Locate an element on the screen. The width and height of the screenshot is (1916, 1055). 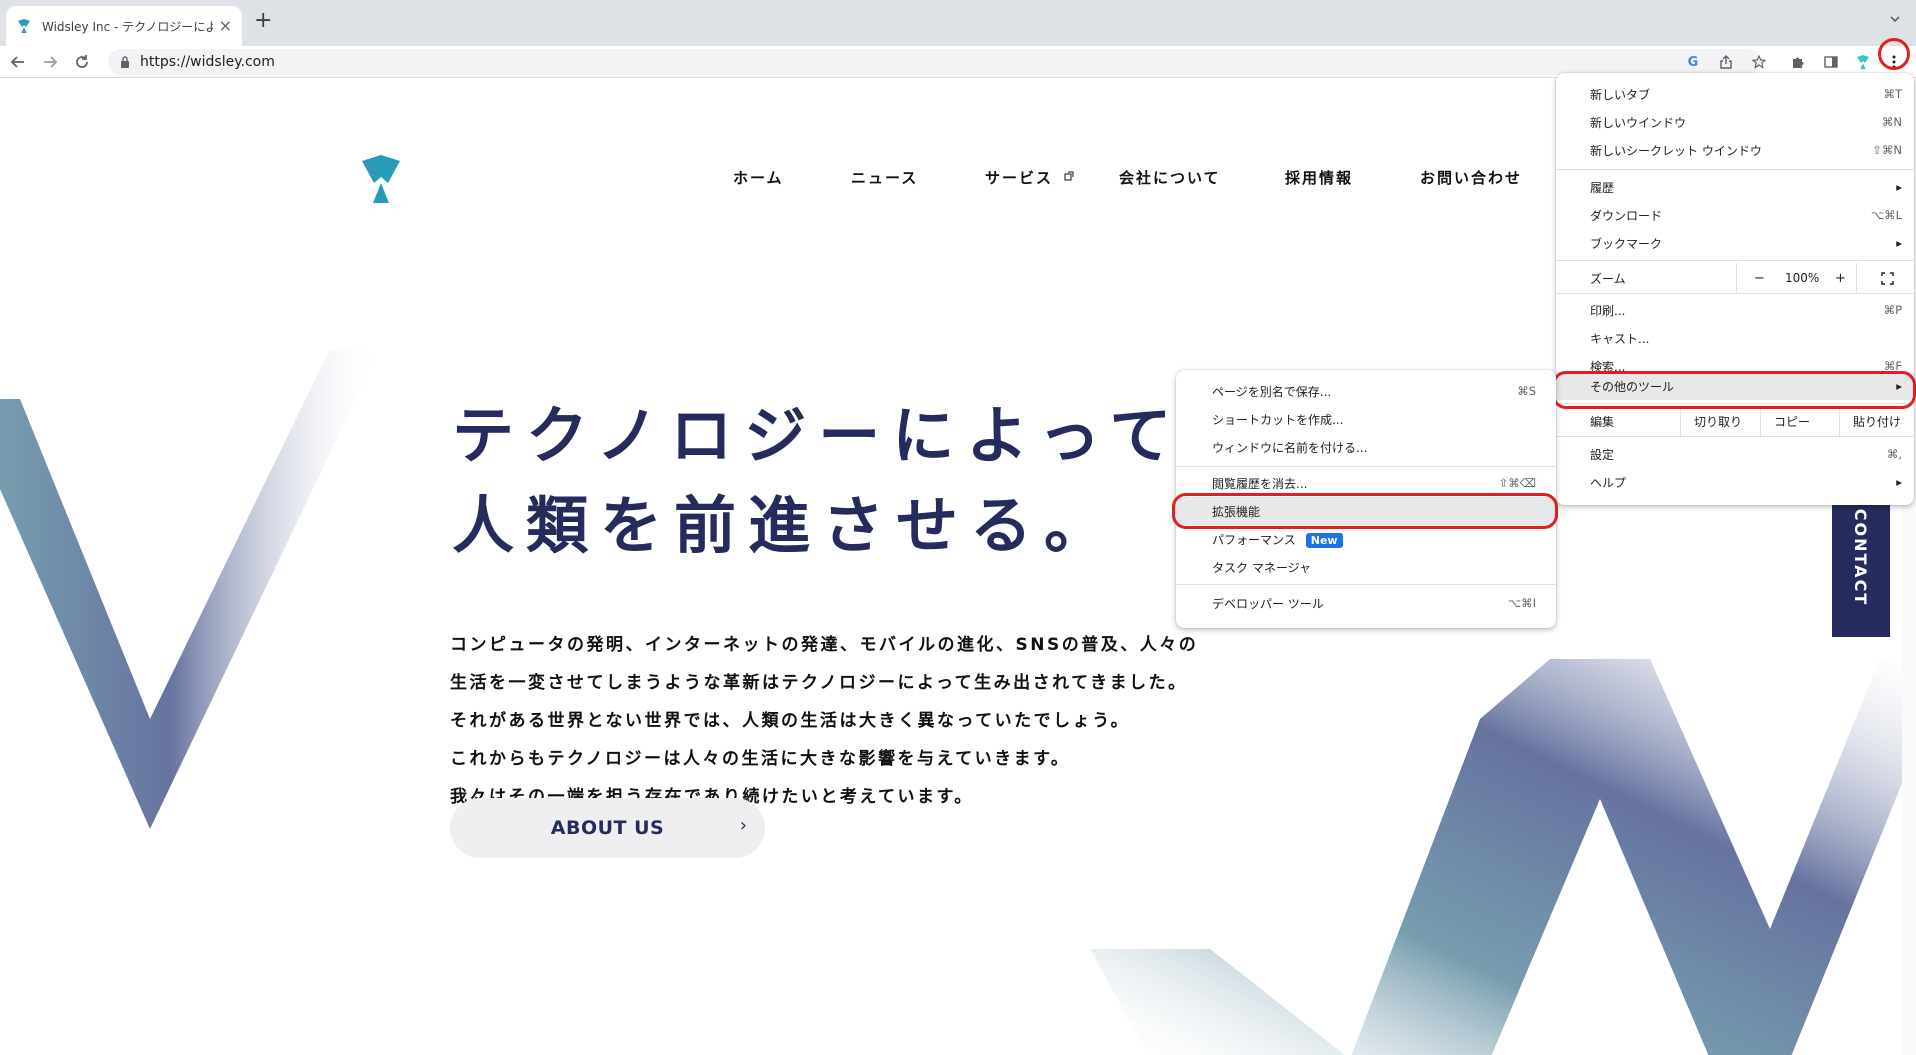
menu-item-label: タスク マネージャ is located at coordinates (1261, 567).